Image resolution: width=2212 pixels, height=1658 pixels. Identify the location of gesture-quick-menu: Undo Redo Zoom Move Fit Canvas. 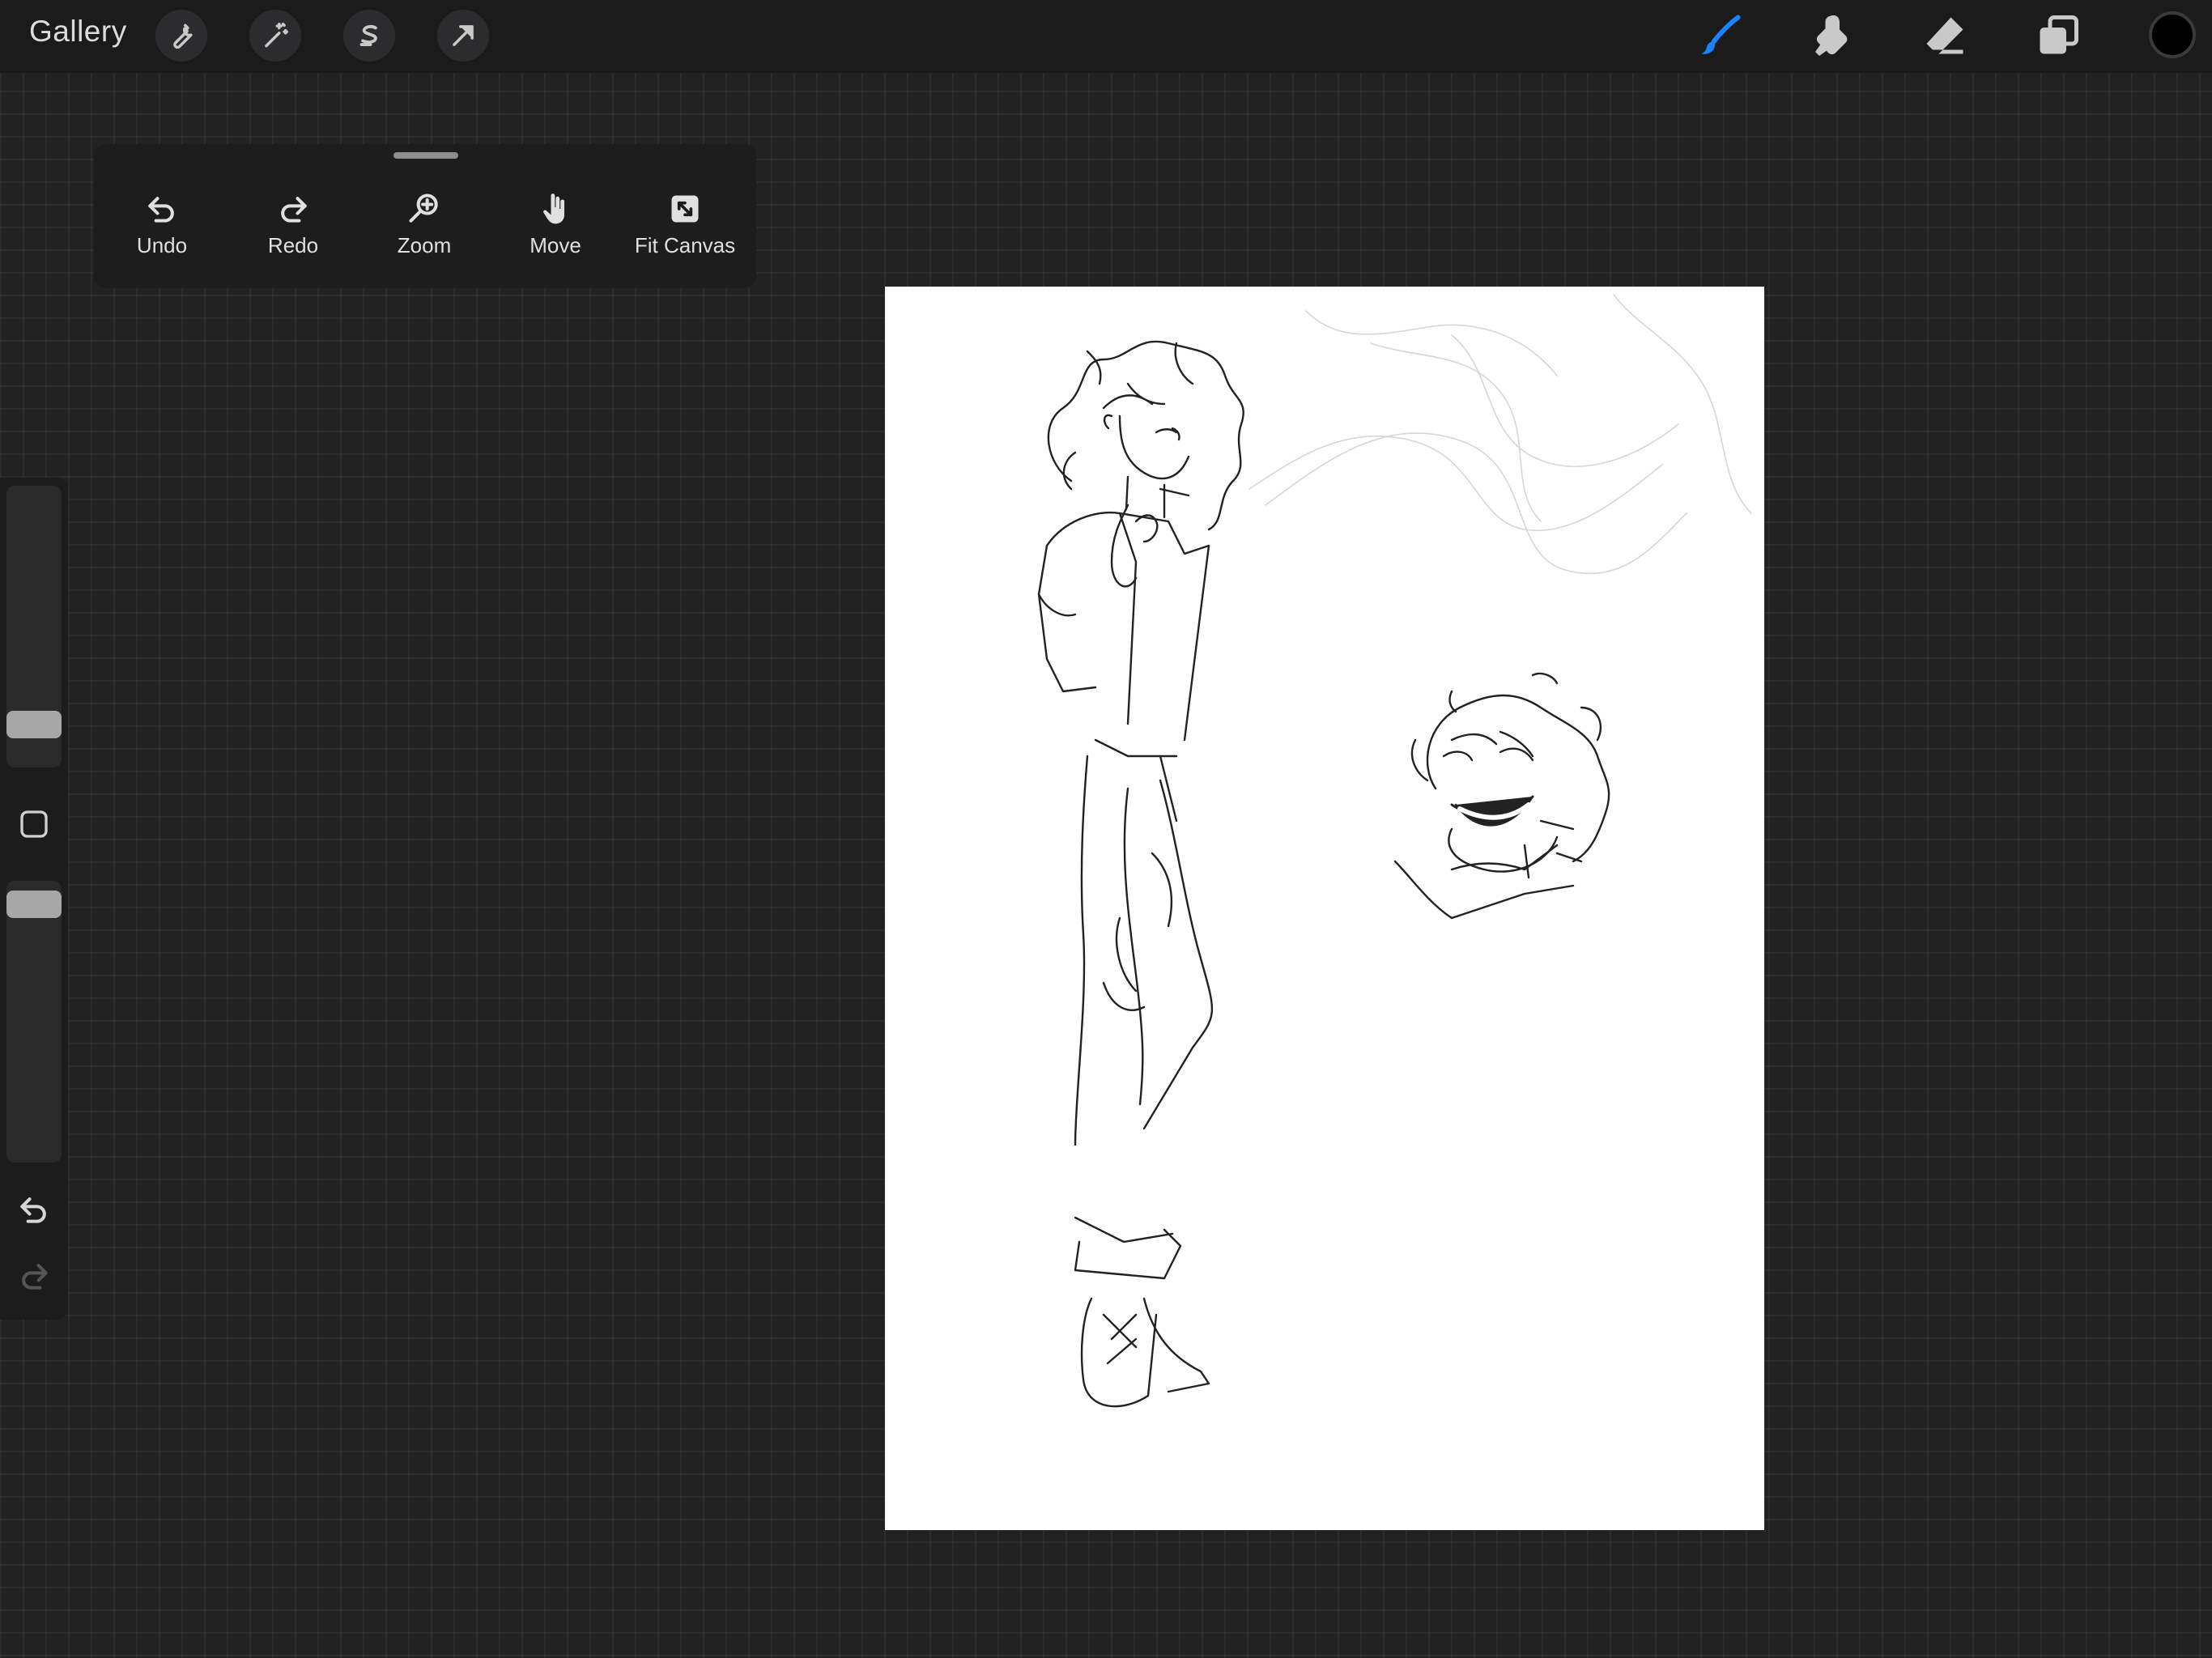
(425, 216).